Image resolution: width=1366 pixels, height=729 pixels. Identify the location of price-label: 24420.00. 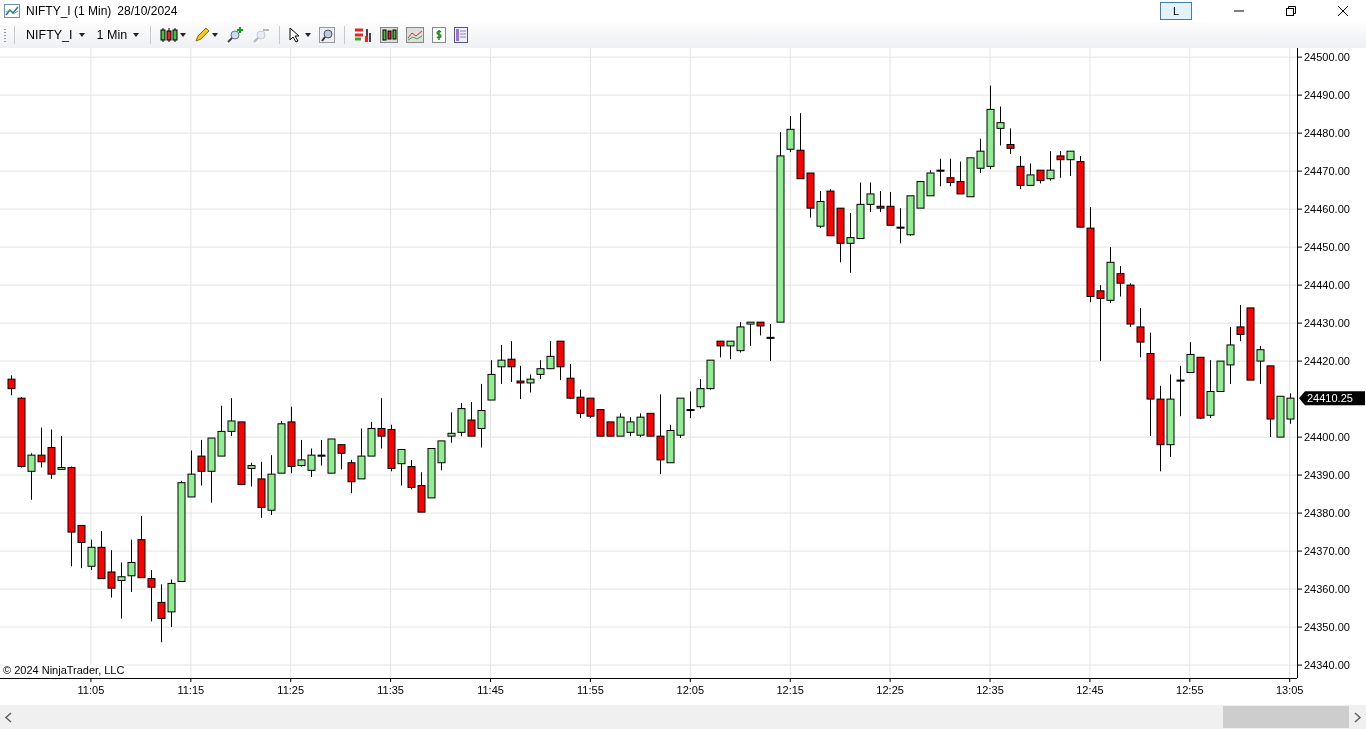
(1327, 361).